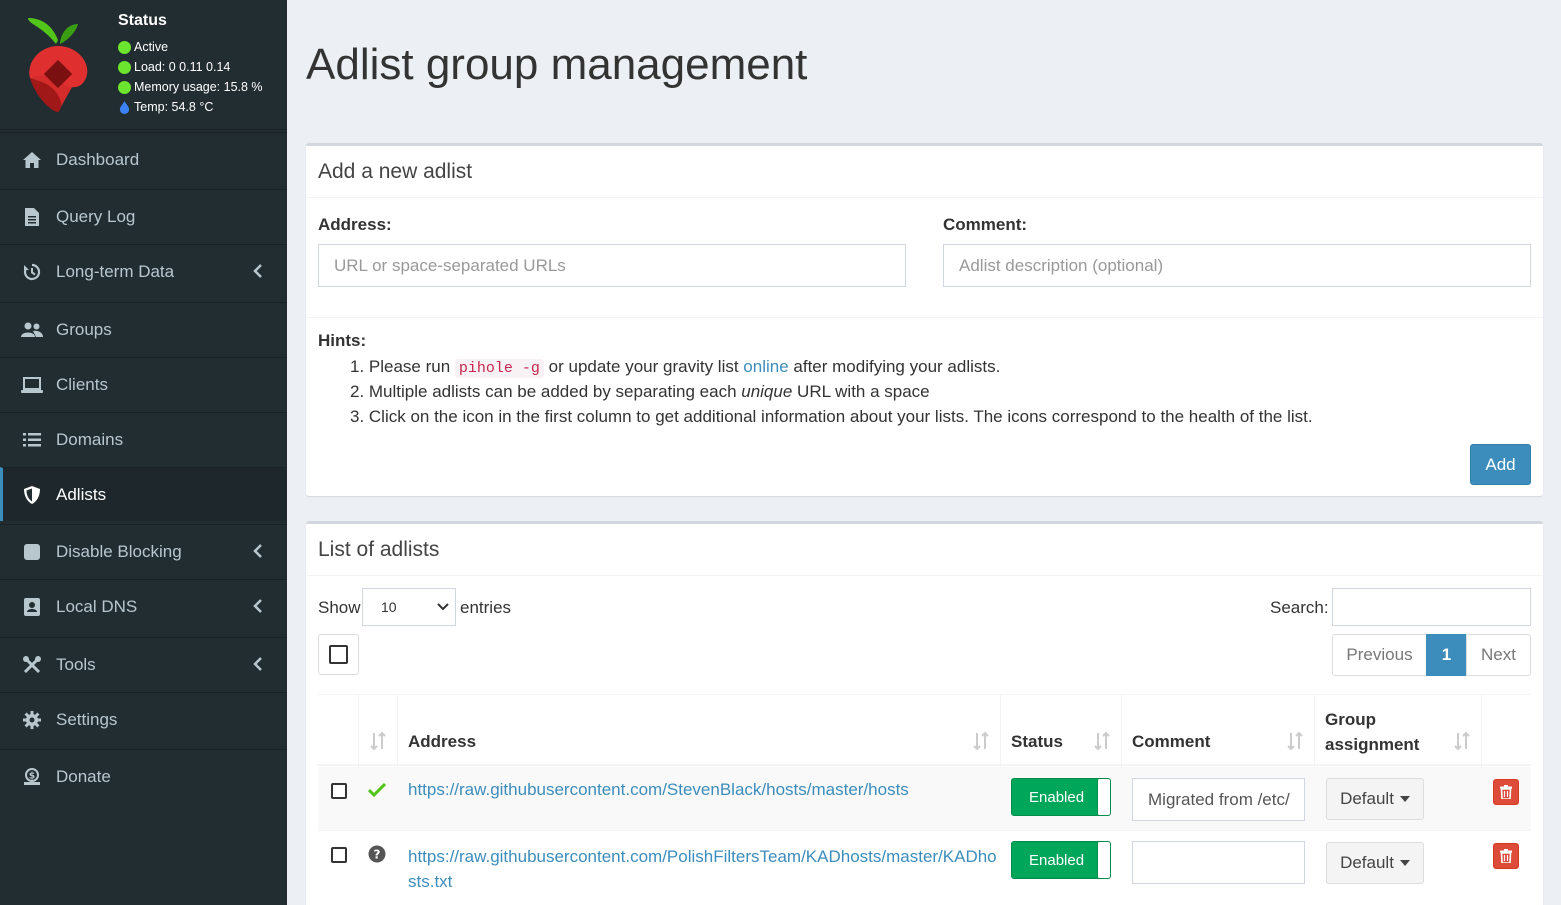  Describe the element at coordinates (442, 742) in the screenshot. I see `column-address: Address` at that location.